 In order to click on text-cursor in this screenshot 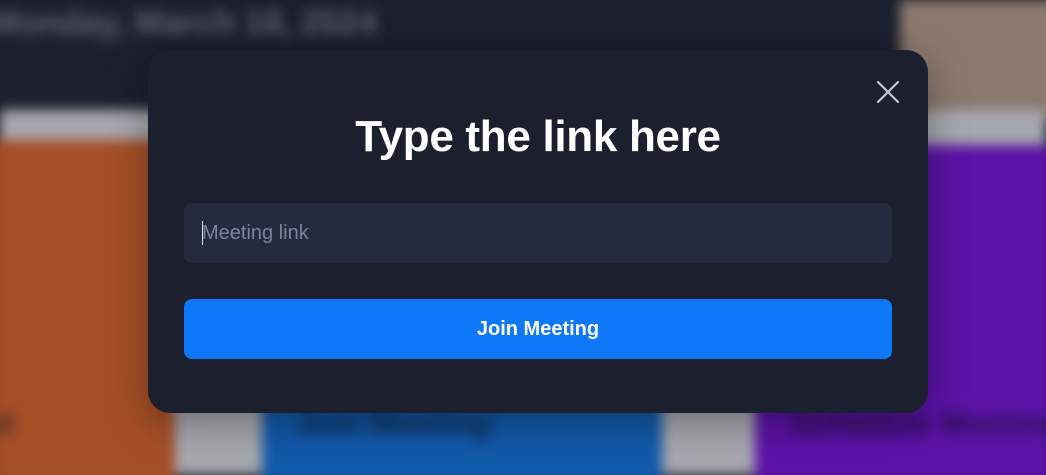, I will do `click(202, 233)`.